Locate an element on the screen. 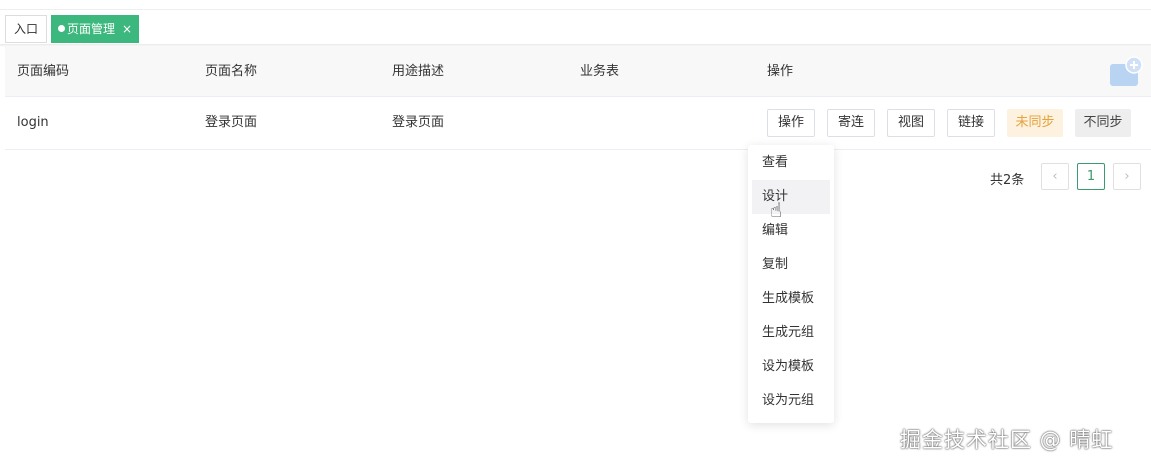 This screenshot has height=469, width=1151. close-icon: × is located at coordinates (127, 29).